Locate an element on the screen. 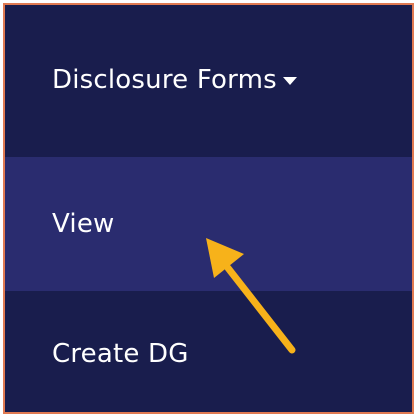 The image size is (416, 418). dropdown-toggle-label: Disclosure Forms is located at coordinates (164, 80).